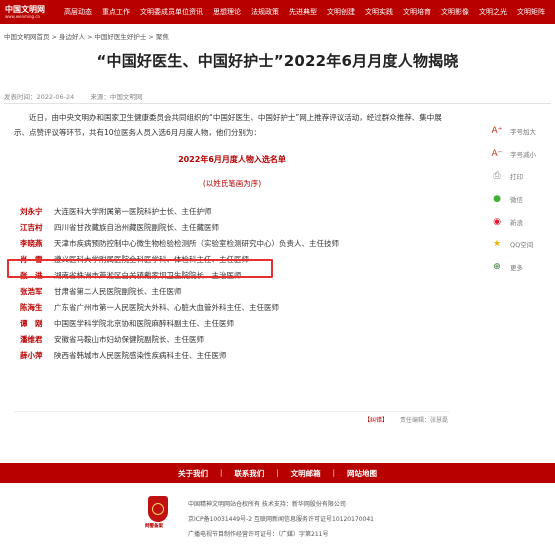 The height and width of the screenshot is (548, 555). I want to click on person-name: 薛小萍, so click(31, 355).